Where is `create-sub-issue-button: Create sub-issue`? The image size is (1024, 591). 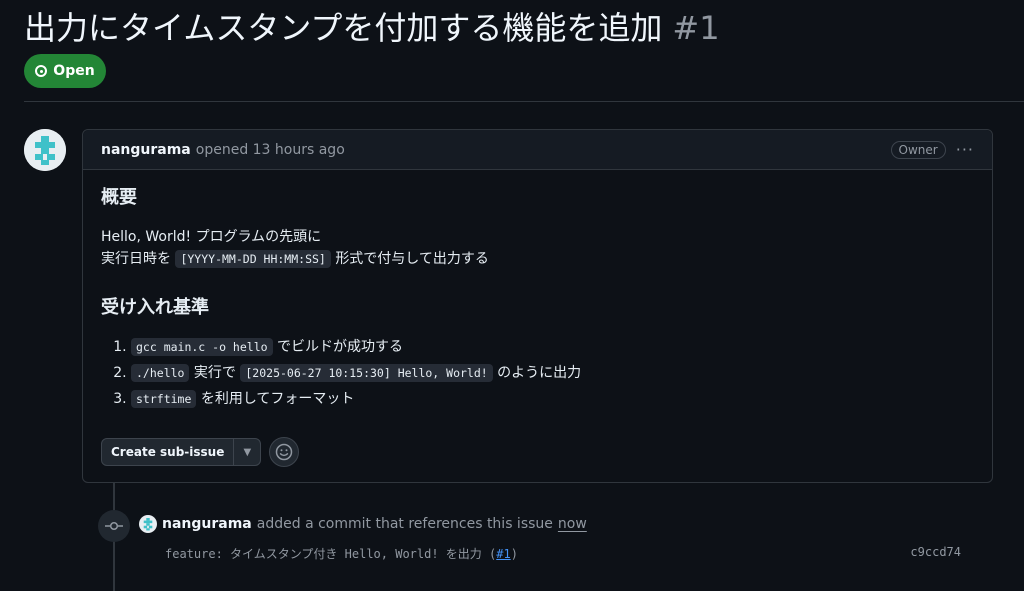 create-sub-issue-button: Create sub-issue is located at coordinates (168, 452).